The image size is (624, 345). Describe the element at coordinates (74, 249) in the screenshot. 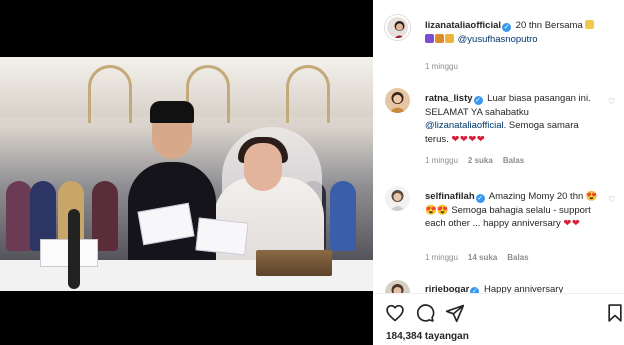

I see `microphone` at that location.